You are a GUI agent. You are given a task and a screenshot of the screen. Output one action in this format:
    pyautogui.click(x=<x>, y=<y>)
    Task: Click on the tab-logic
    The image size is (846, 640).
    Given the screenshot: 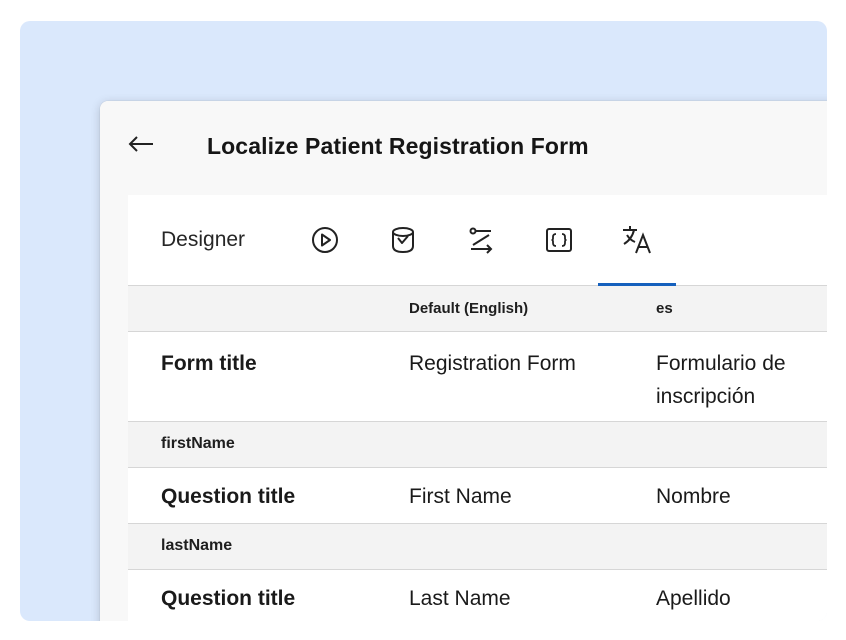 What is the action you would take?
    pyautogui.click(x=481, y=240)
    